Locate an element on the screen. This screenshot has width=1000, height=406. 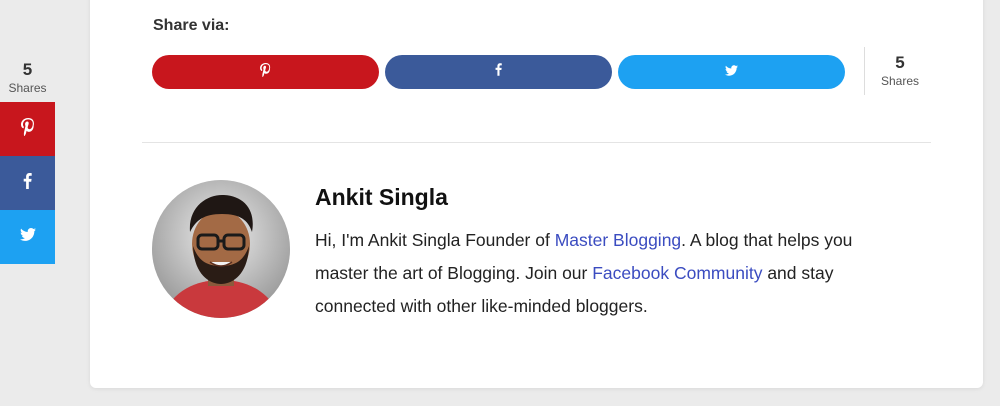
share-twitter-button is located at coordinates (731, 72).